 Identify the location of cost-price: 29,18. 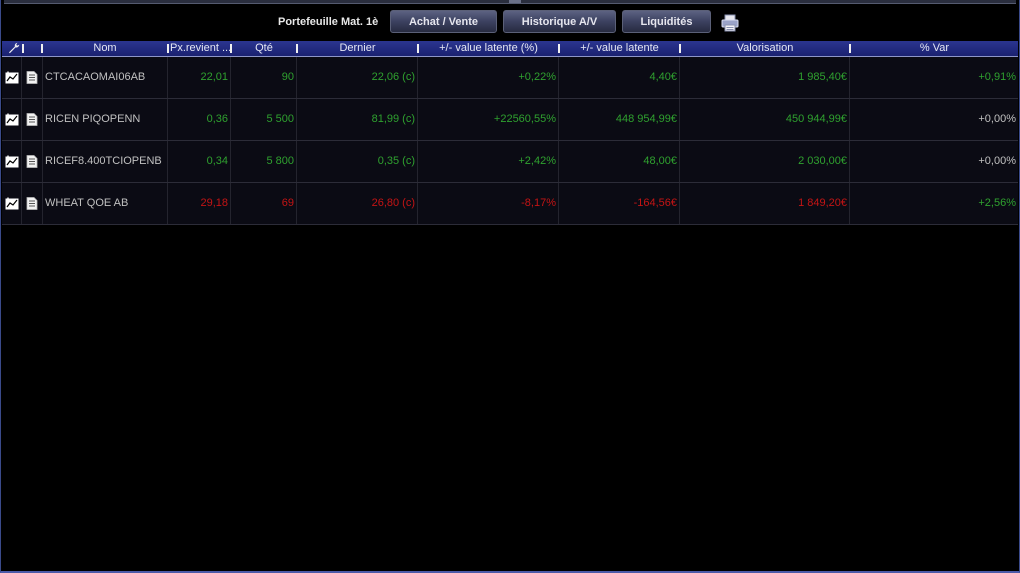
(199, 203).